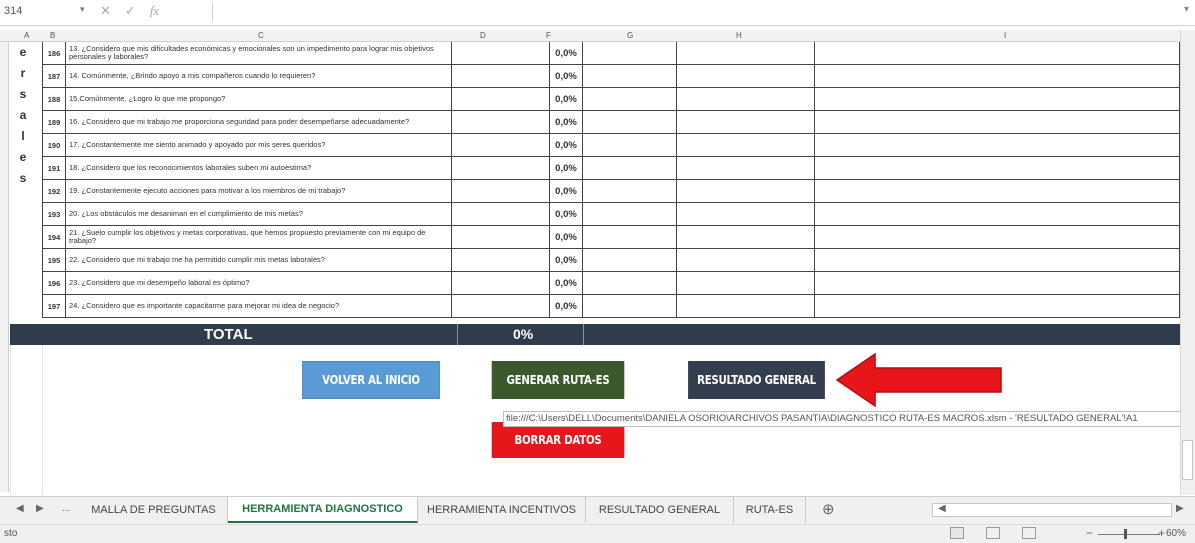  Describe the element at coordinates (4, 267) in the screenshot. I see `row-headers` at that location.